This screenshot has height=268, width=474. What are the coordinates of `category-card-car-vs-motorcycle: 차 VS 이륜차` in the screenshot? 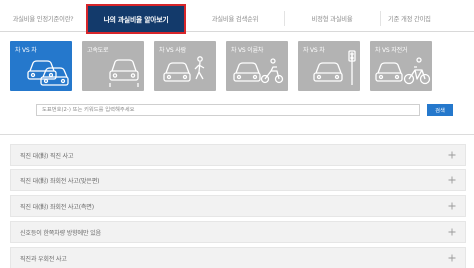 It's located at (257, 66).